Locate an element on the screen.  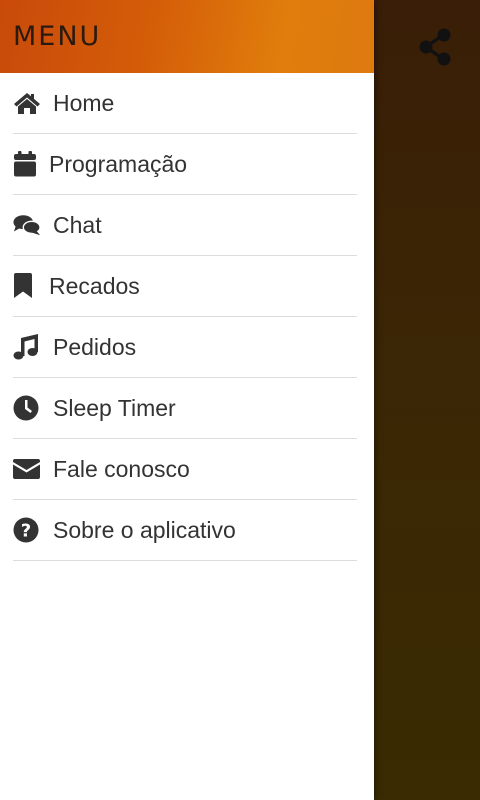
drawer-title: MENU is located at coordinates (57, 36).